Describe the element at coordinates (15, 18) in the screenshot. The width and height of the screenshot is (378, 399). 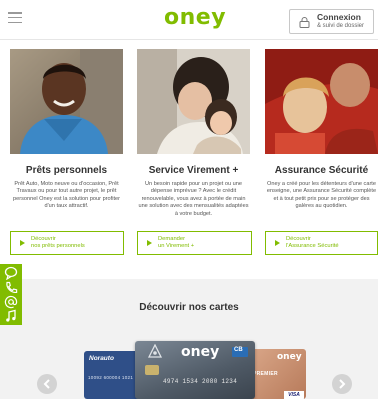
I see `menu-icon` at that location.